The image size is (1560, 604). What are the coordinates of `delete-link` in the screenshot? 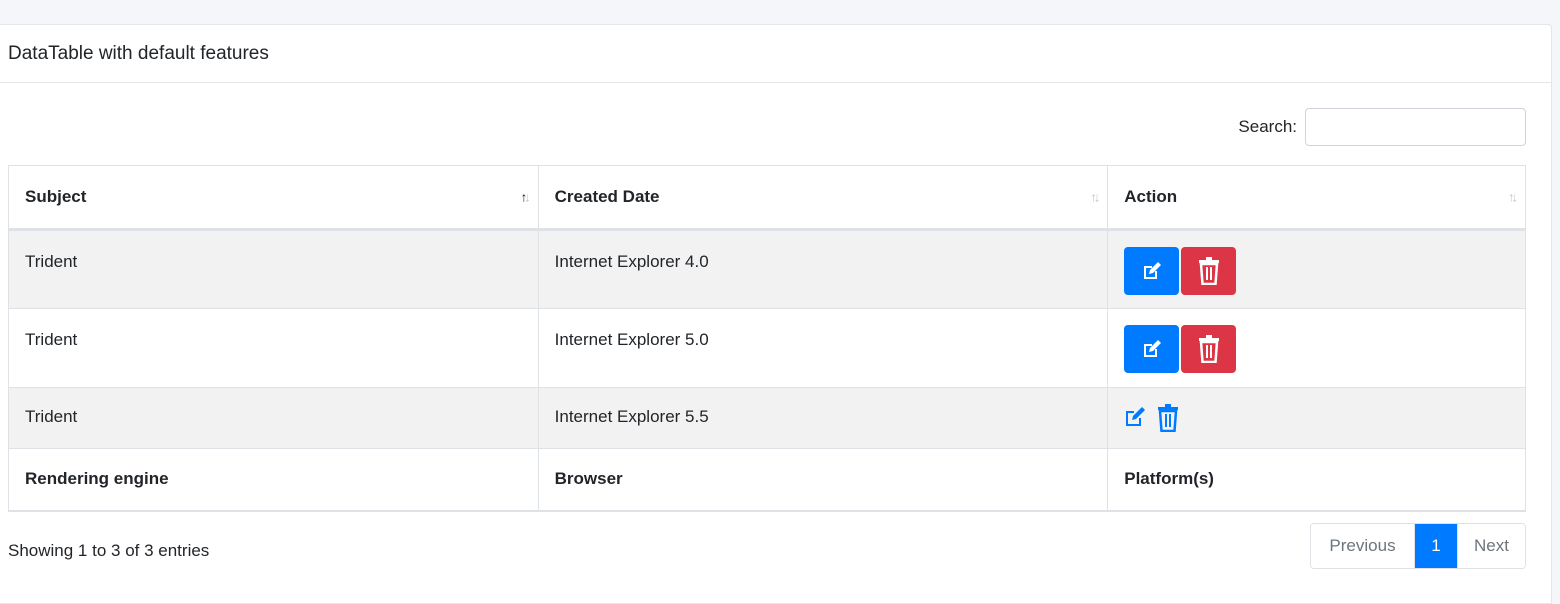 It's located at (1168, 420).